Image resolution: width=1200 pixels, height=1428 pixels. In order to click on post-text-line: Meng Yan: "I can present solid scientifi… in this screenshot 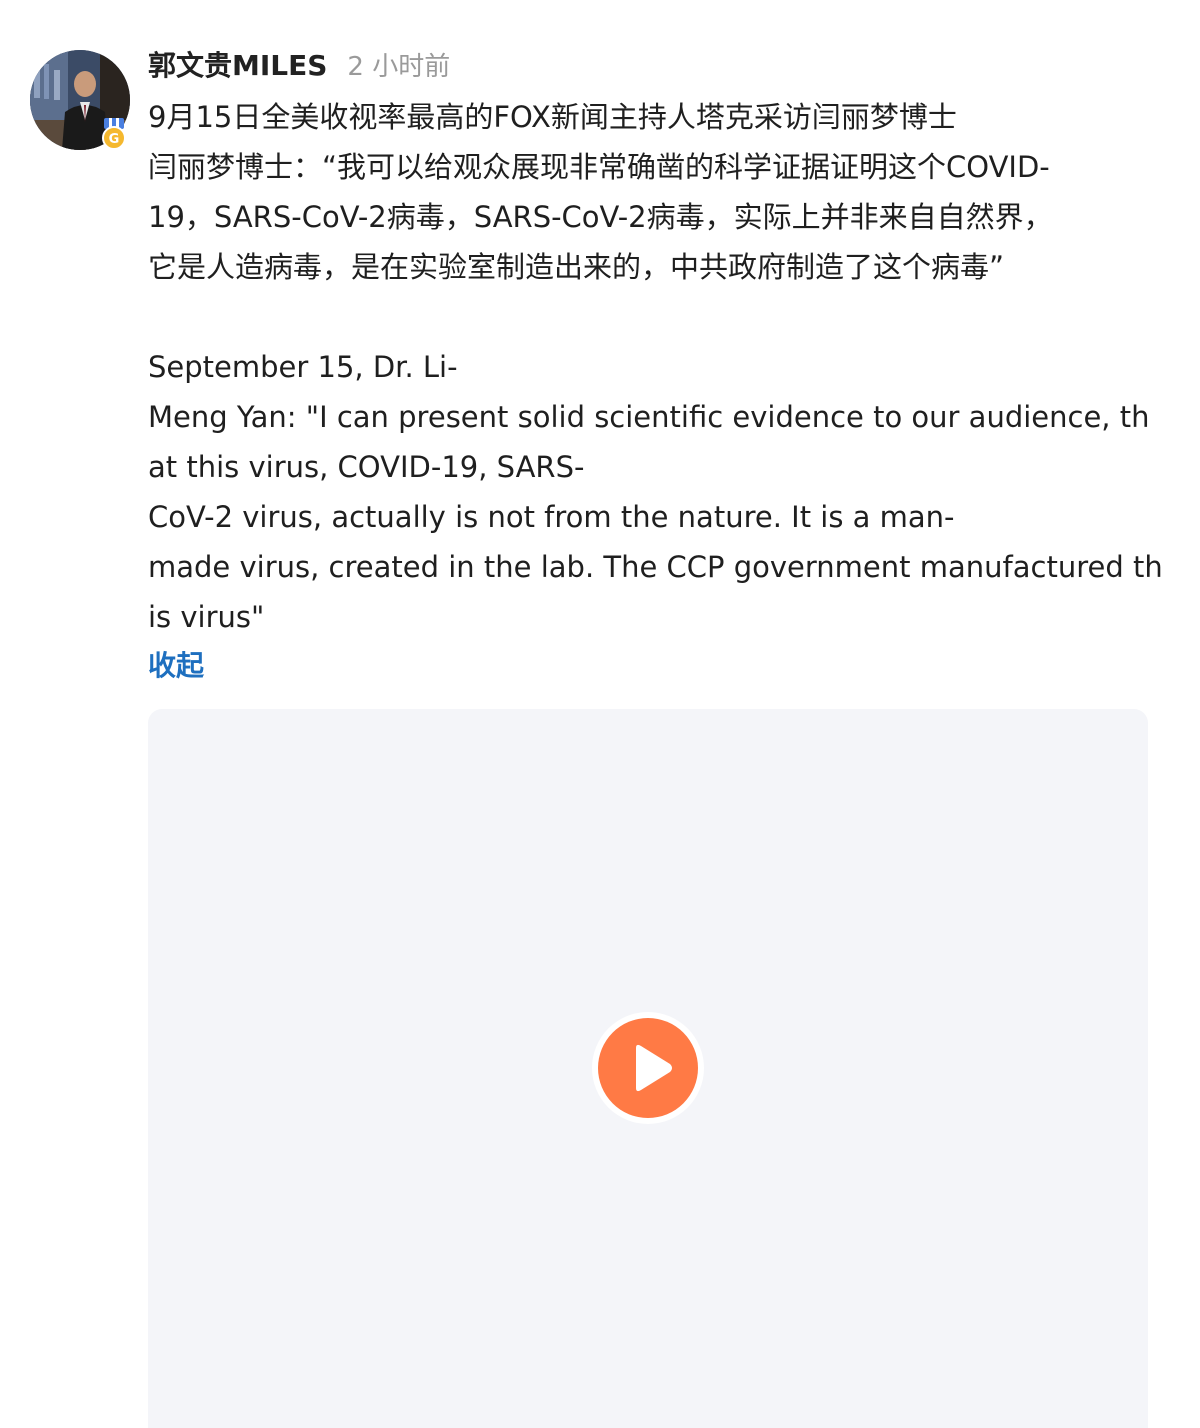, I will do `click(649, 417)`.